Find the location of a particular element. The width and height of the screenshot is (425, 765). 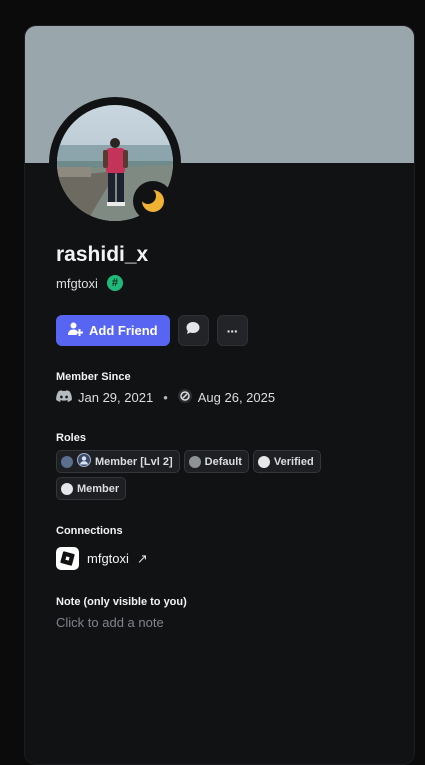

username: mfgtoxi is located at coordinates (77, 283).